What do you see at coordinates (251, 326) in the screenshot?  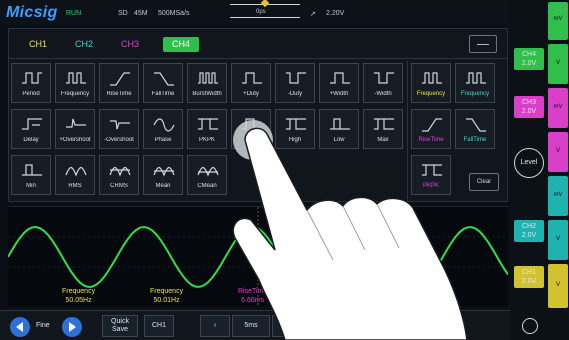 I see `timebase-button: 5ms` at bounding box center [251, 326].